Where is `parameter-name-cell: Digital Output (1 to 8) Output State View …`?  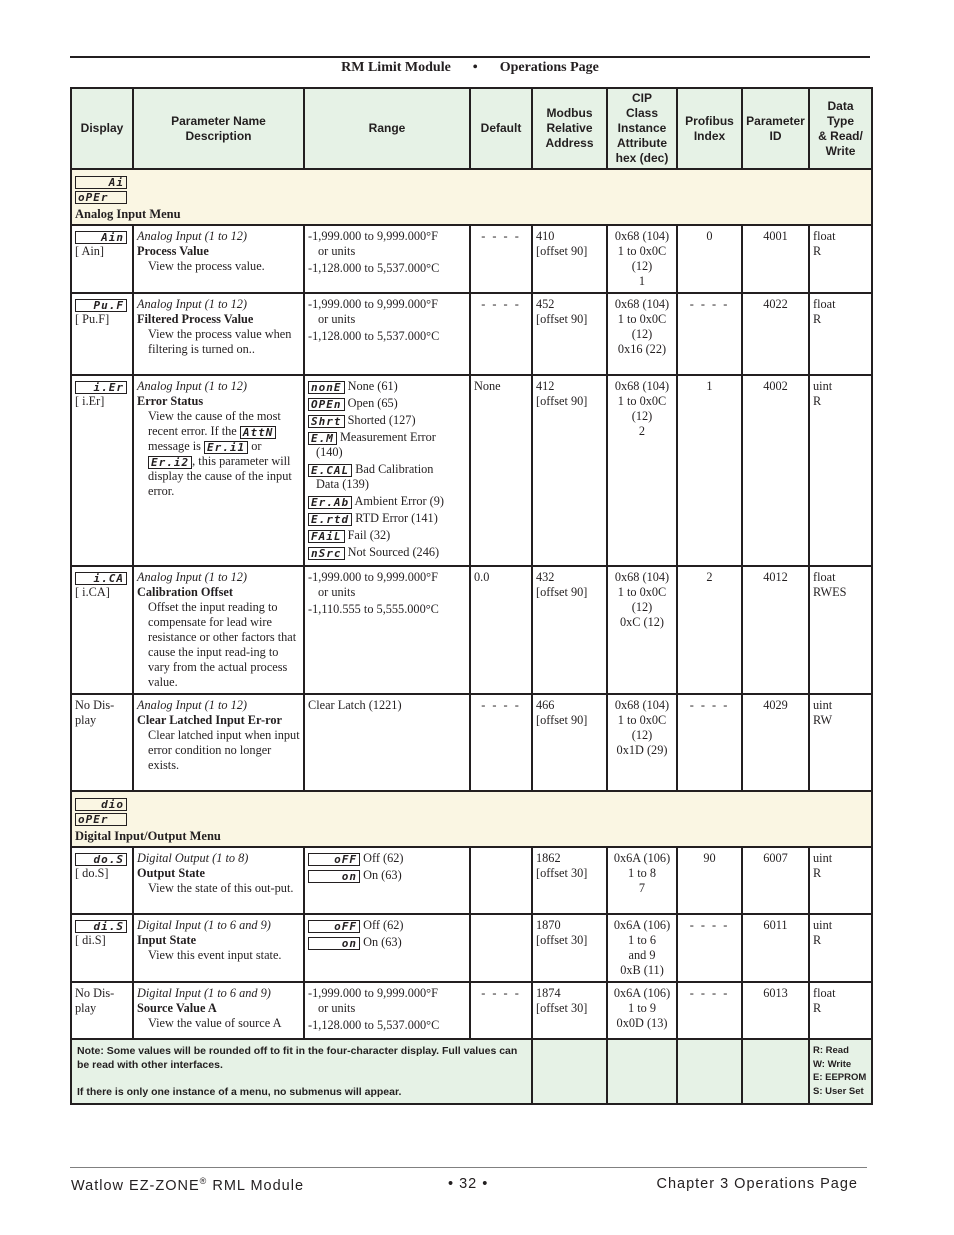
parameter-name-cell: Digital Output (1 to 8) Output State View … is located at coordinates (218, 880).